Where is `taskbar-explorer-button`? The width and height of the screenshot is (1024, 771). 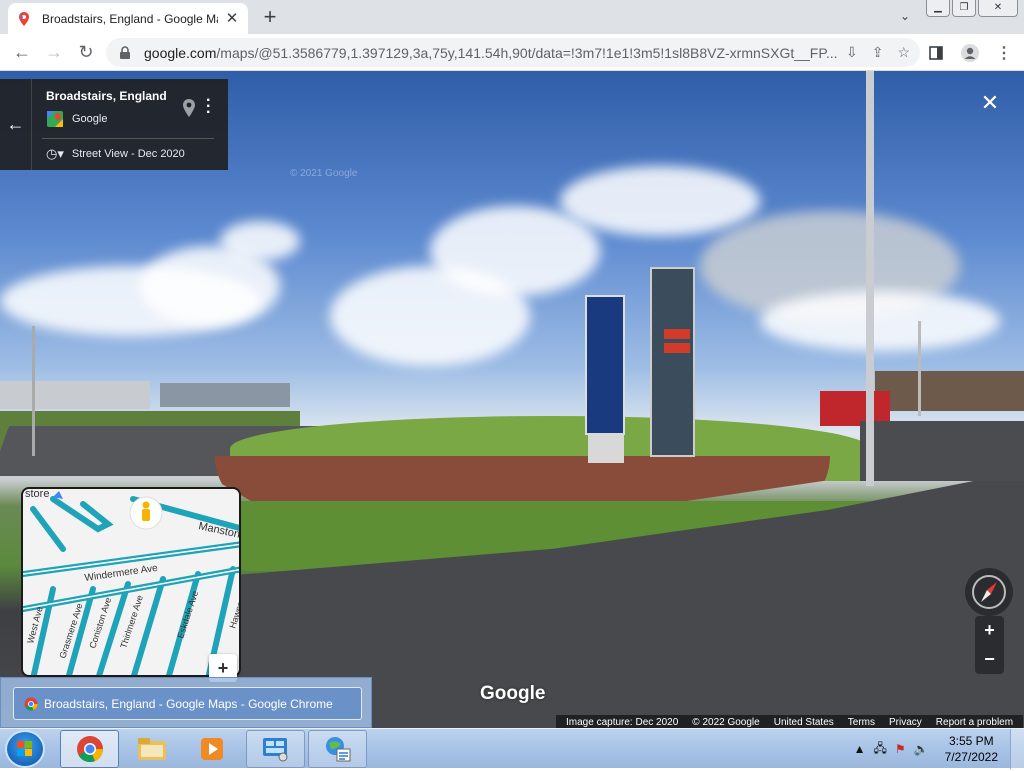
taskbar-explorer-button is located at coordinates (151, 749).